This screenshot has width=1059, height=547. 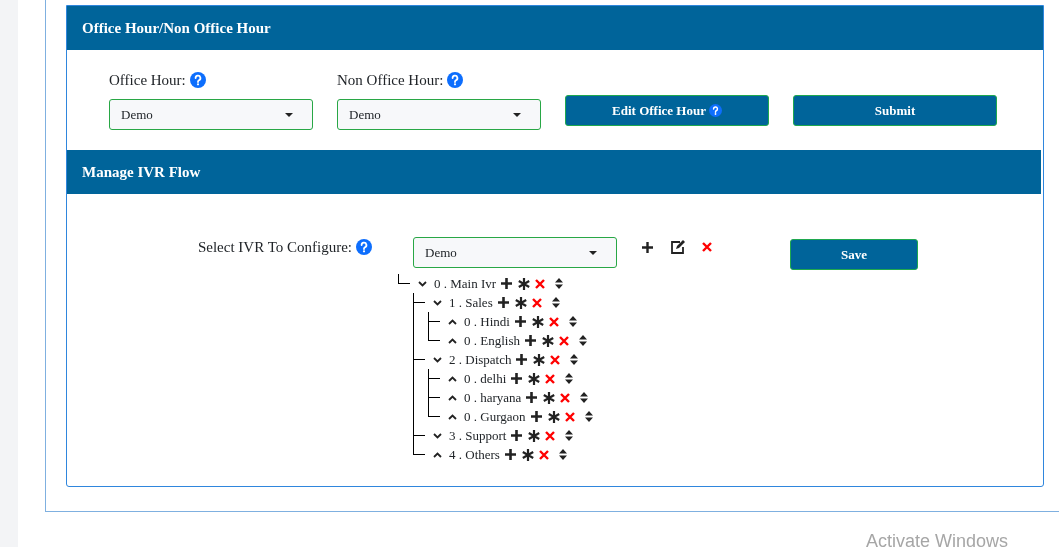 What do you see at coordinates (515, 252) in the screenshot?
I see `ivr-dropdown: Demo` at bounding box center [515, 252].